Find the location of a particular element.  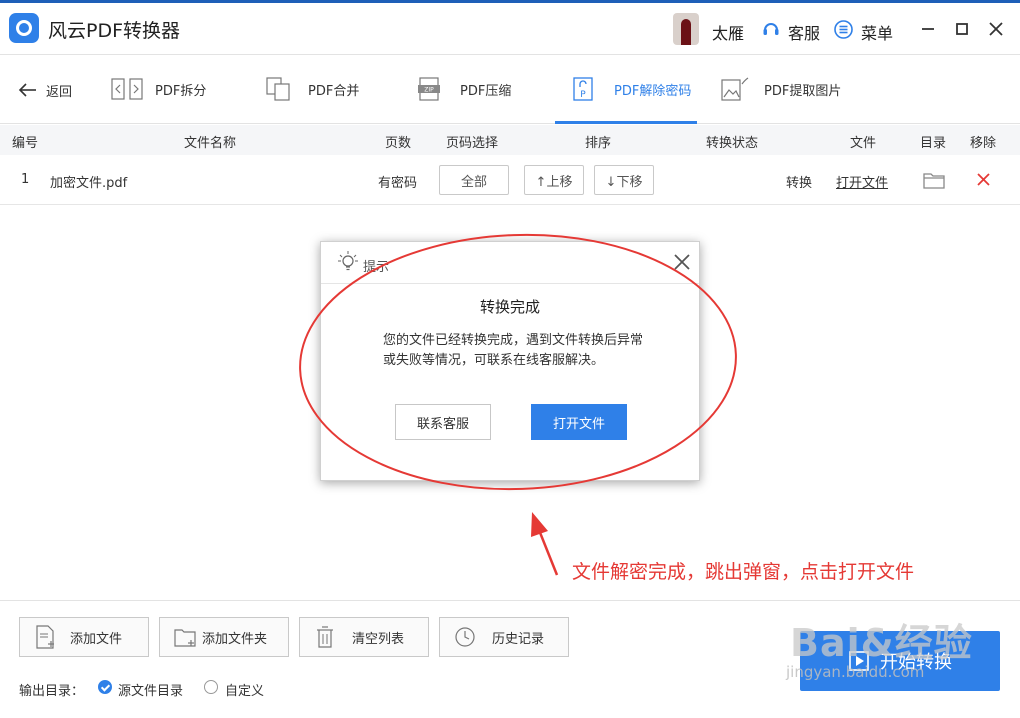

annotation-text: 文件解密完成，跳出弹窗，点击打开文件 is located at coordinates (743, 572).